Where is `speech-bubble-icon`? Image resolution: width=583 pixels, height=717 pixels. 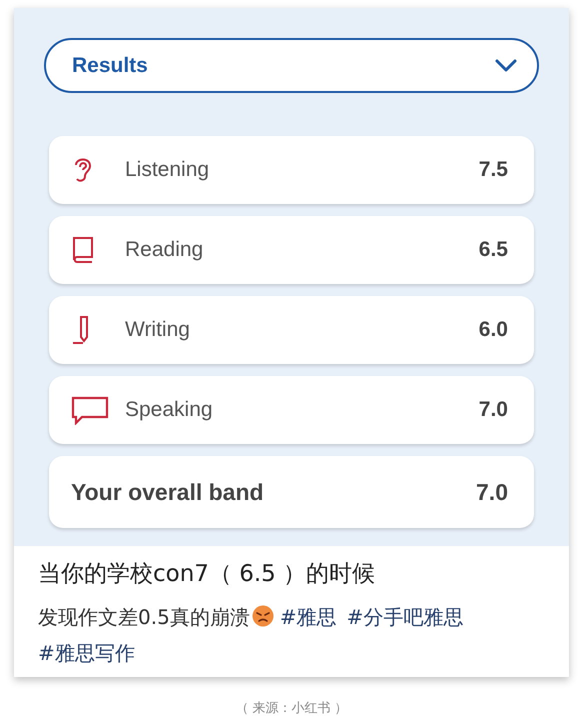 speech-bubble-icon is located at coordinates (90, 410).